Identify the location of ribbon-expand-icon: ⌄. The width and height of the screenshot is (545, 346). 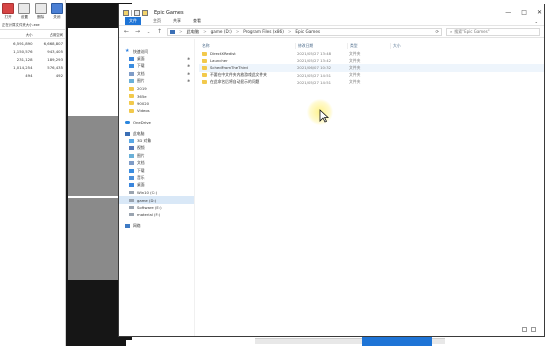
(536, 21).